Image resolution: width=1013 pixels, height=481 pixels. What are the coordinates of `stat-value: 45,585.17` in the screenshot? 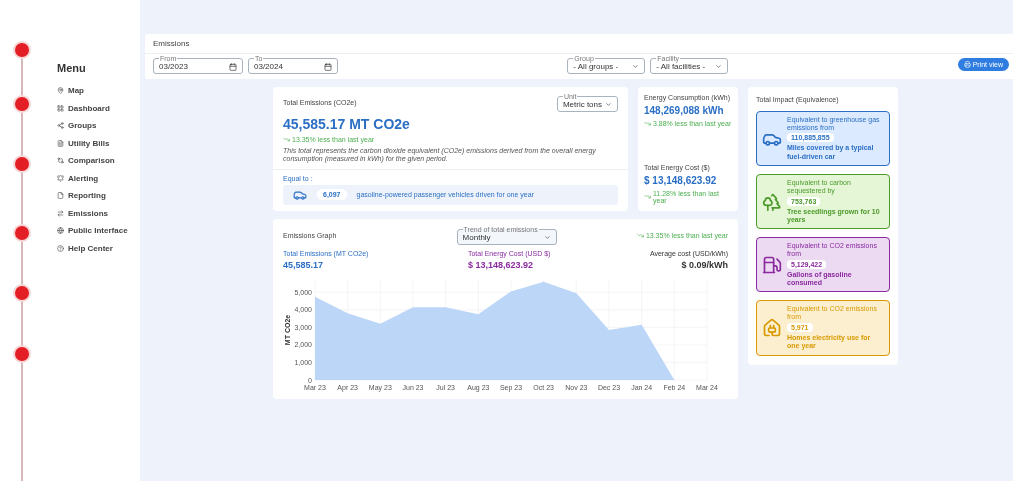 It's located at (303, 264).